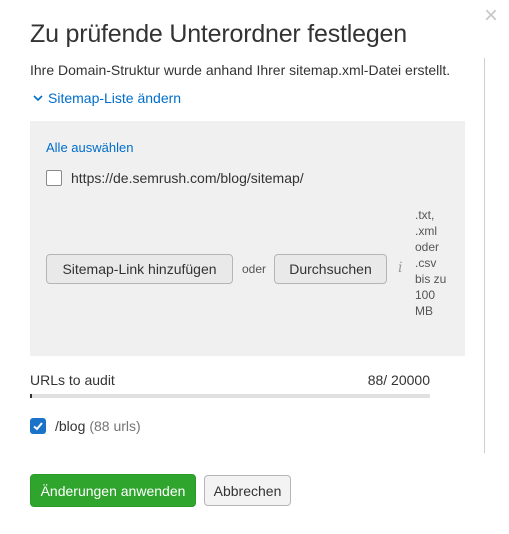 The width and height of the screenshot is (509, 534). I want to click on subfolder-url-count: (88 urls), so click(115, 426).